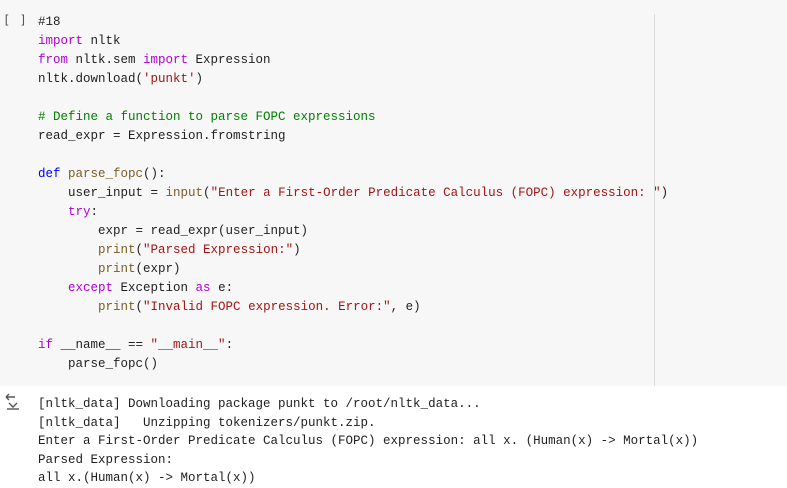 The width and height of the screenshot is (787, 488). Describe the element at coordinates (13, 402) in the screenshot. I see `output-expand-icon` at that location.